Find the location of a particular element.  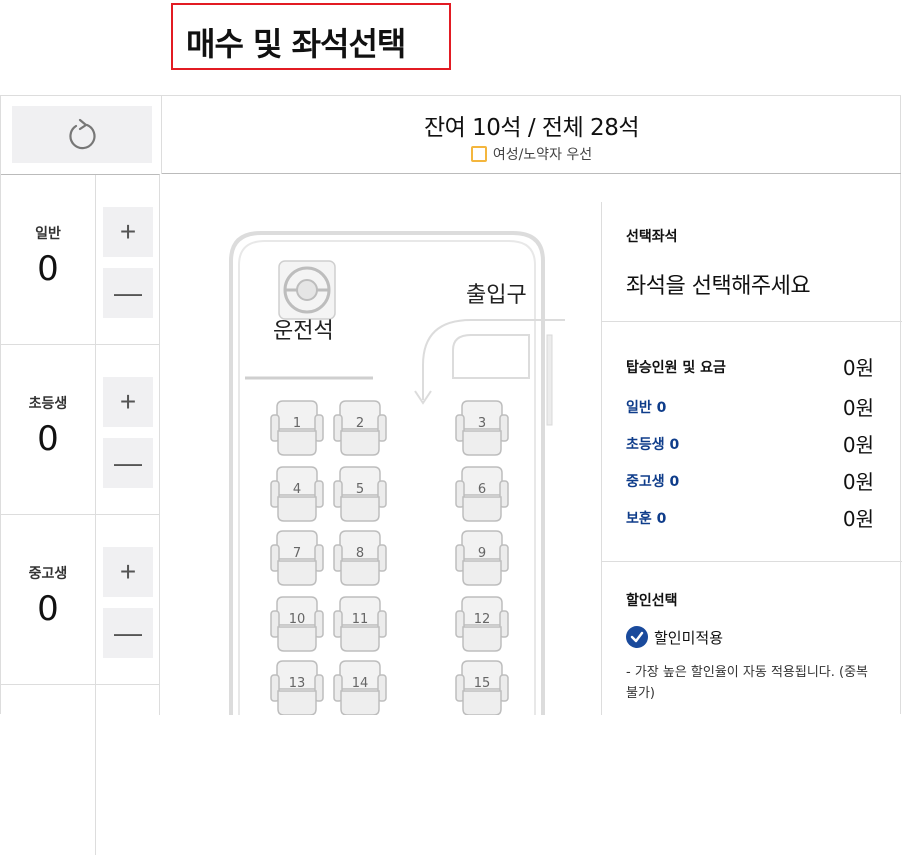

seat-number: 1 is located at coordinates (297, 423).